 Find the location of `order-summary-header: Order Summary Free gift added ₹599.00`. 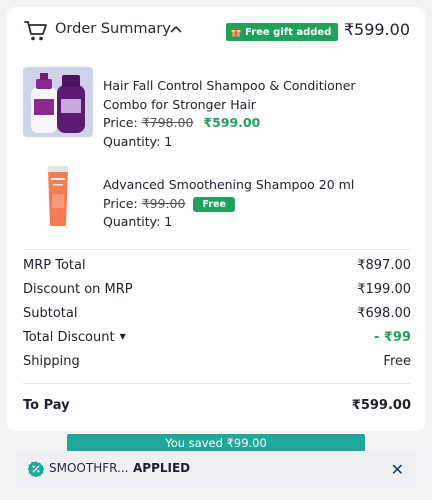

order-summary-header: Order Summary Free gift added ₹599.00 is located at coordinates (216, 31).